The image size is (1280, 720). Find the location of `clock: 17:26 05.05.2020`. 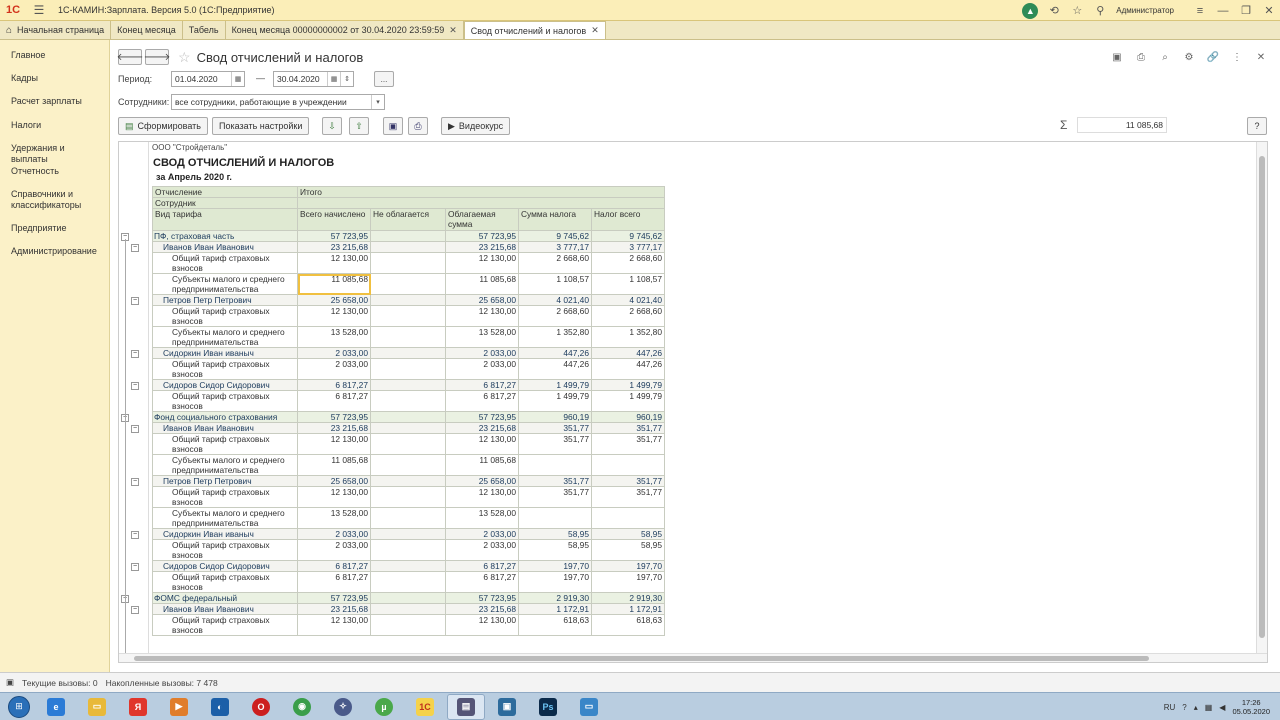

clock: 17:26 05.05.2020 is located at coordinates (1251, 707).